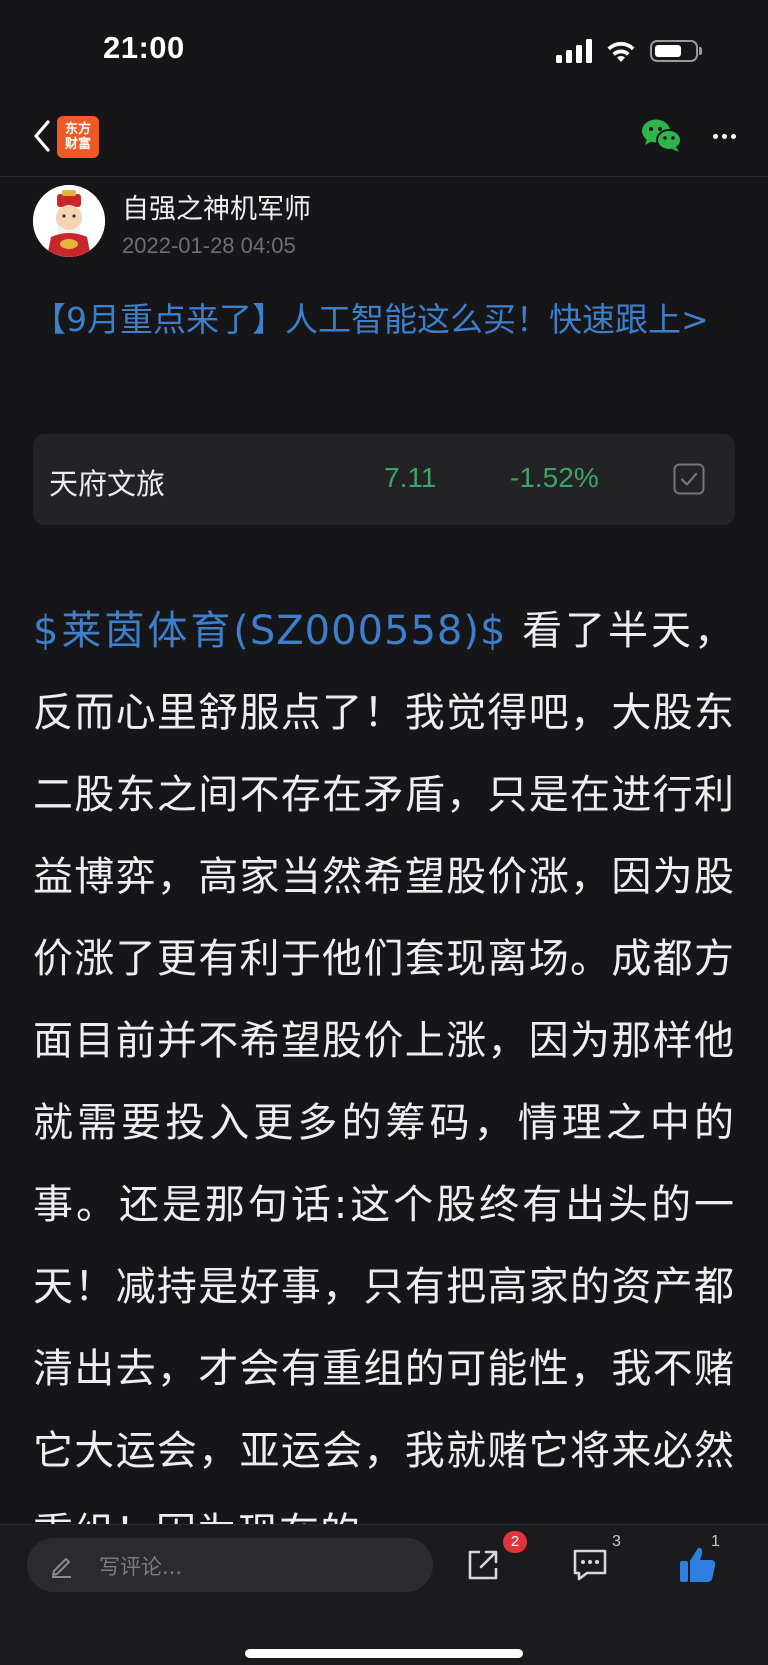 This screenshot has width=768, height=1665. I want to click on back-button, so click(42, 136).